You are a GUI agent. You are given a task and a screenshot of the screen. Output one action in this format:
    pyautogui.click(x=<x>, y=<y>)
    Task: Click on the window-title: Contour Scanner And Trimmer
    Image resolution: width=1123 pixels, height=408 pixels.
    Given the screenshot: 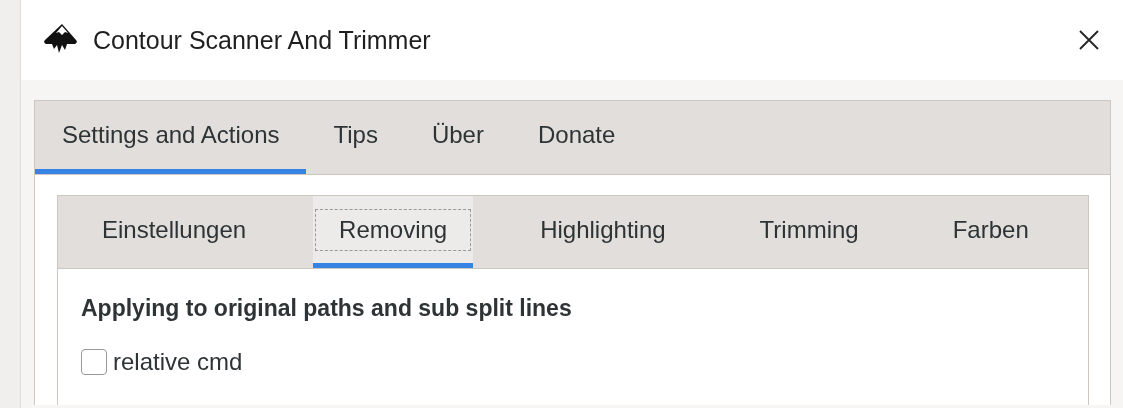 What is the action you would take?
    pyautogui.click(x=262, y=40)
    